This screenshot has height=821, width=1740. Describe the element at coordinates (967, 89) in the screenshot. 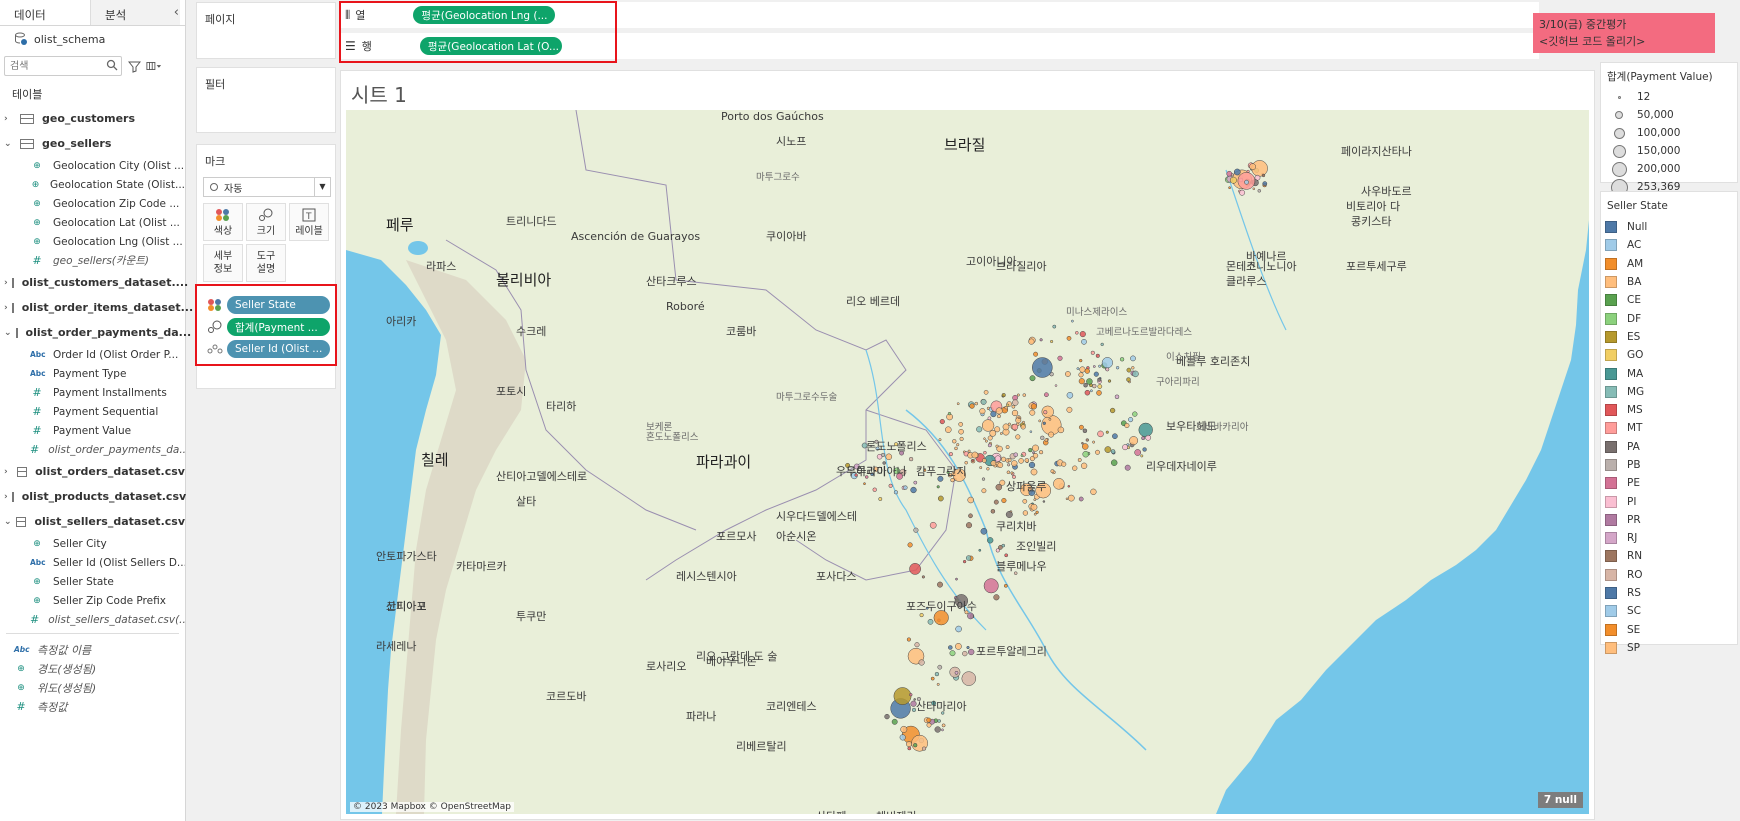

I see `sheet-title: 시트 1` at that location.